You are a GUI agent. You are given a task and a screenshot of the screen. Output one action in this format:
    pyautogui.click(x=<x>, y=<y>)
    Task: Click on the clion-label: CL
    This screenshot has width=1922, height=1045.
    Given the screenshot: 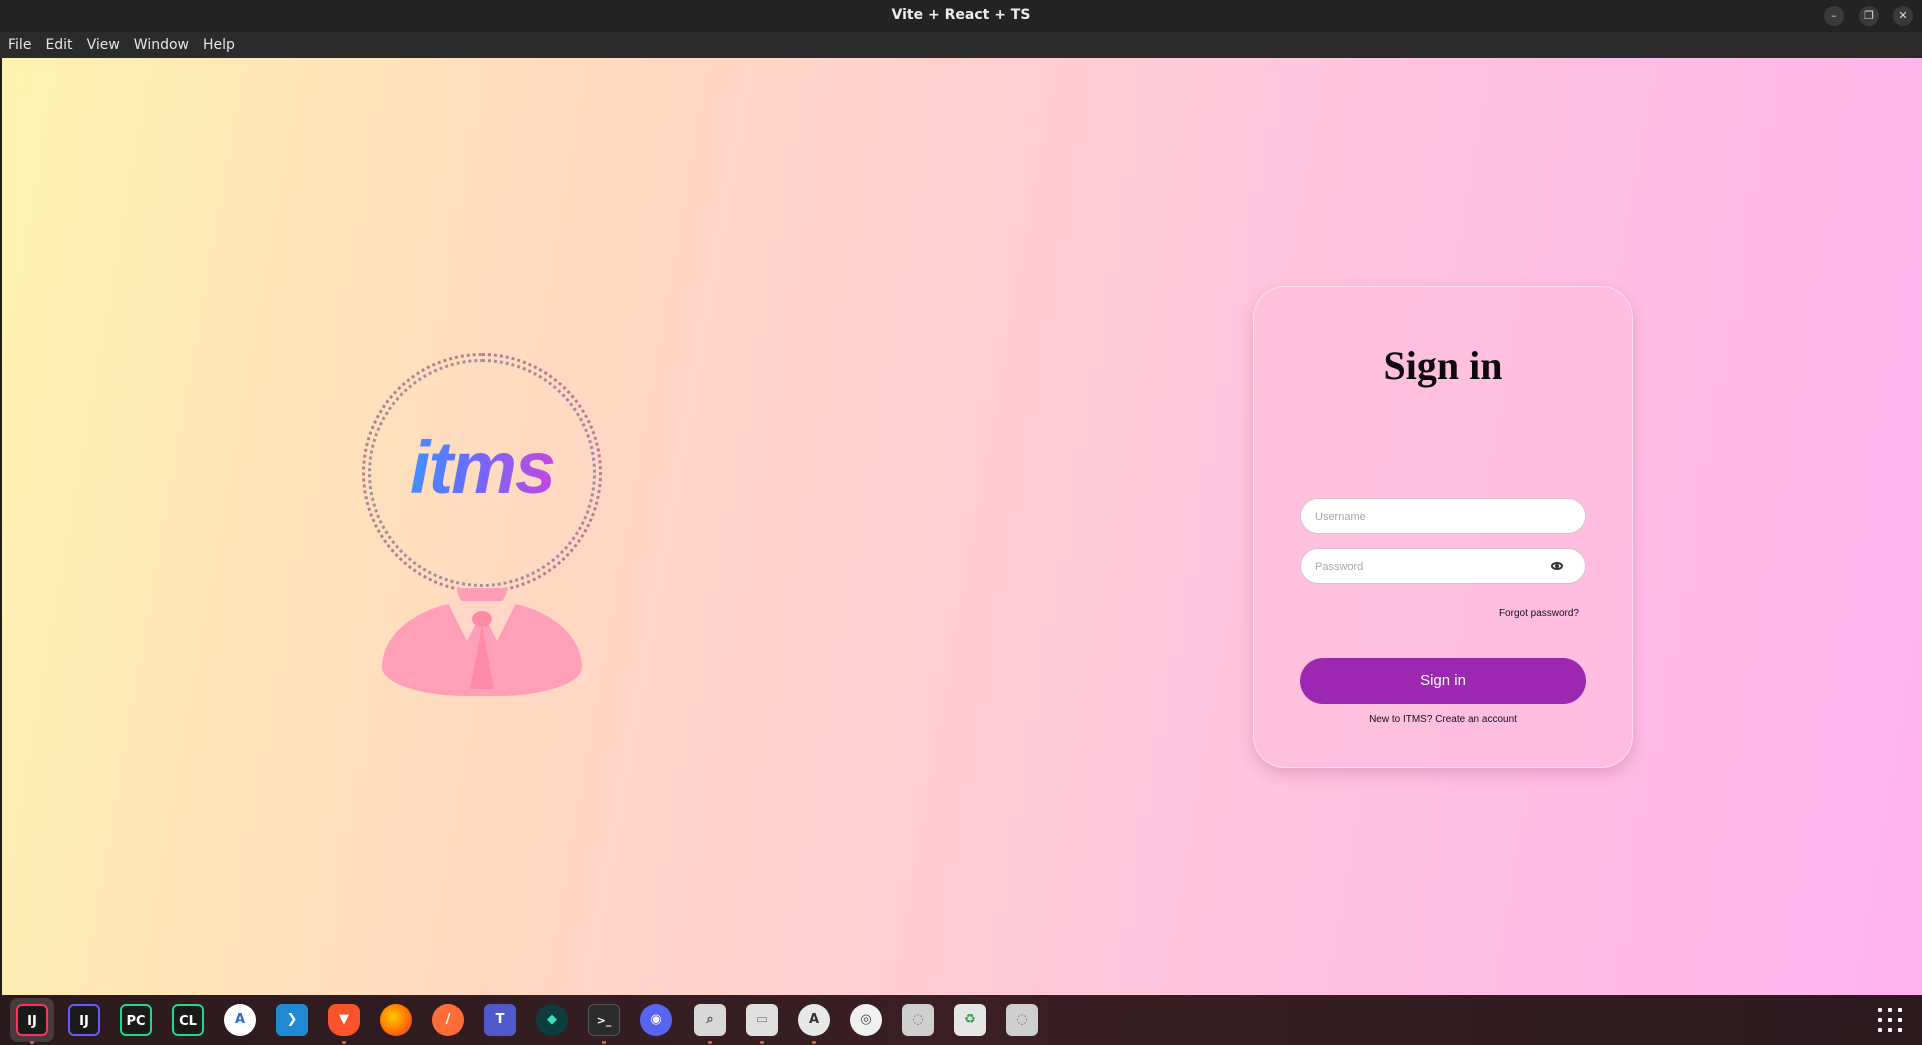 What is the action you would take?
    pyautogui.click(x=188, y=1021)
    